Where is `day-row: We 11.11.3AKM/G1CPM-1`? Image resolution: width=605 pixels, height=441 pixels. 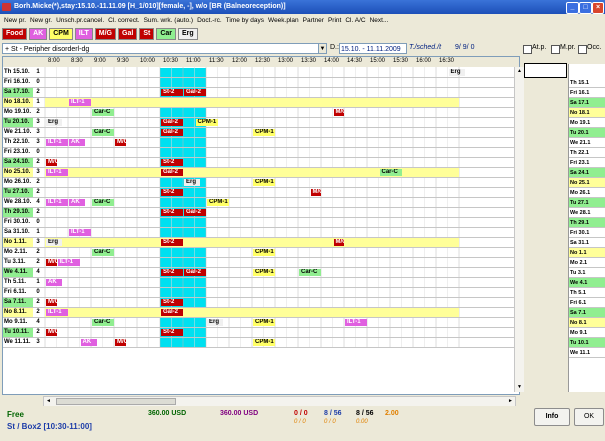 day-row: We 11.11.3AKM/G1CPM-1 is located at coordinates (261, 343).